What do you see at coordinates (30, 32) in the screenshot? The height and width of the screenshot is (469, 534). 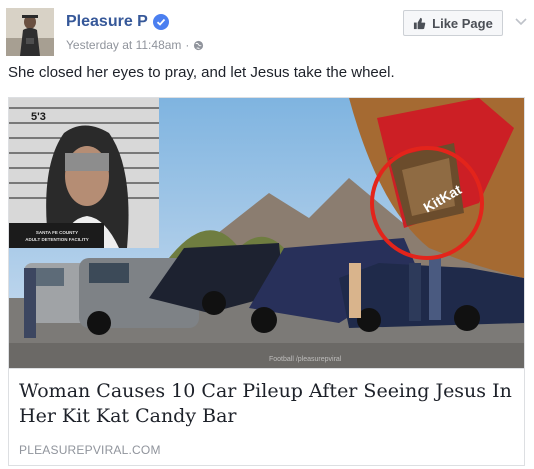 I see `avatar` at bounding box center [30, 32].